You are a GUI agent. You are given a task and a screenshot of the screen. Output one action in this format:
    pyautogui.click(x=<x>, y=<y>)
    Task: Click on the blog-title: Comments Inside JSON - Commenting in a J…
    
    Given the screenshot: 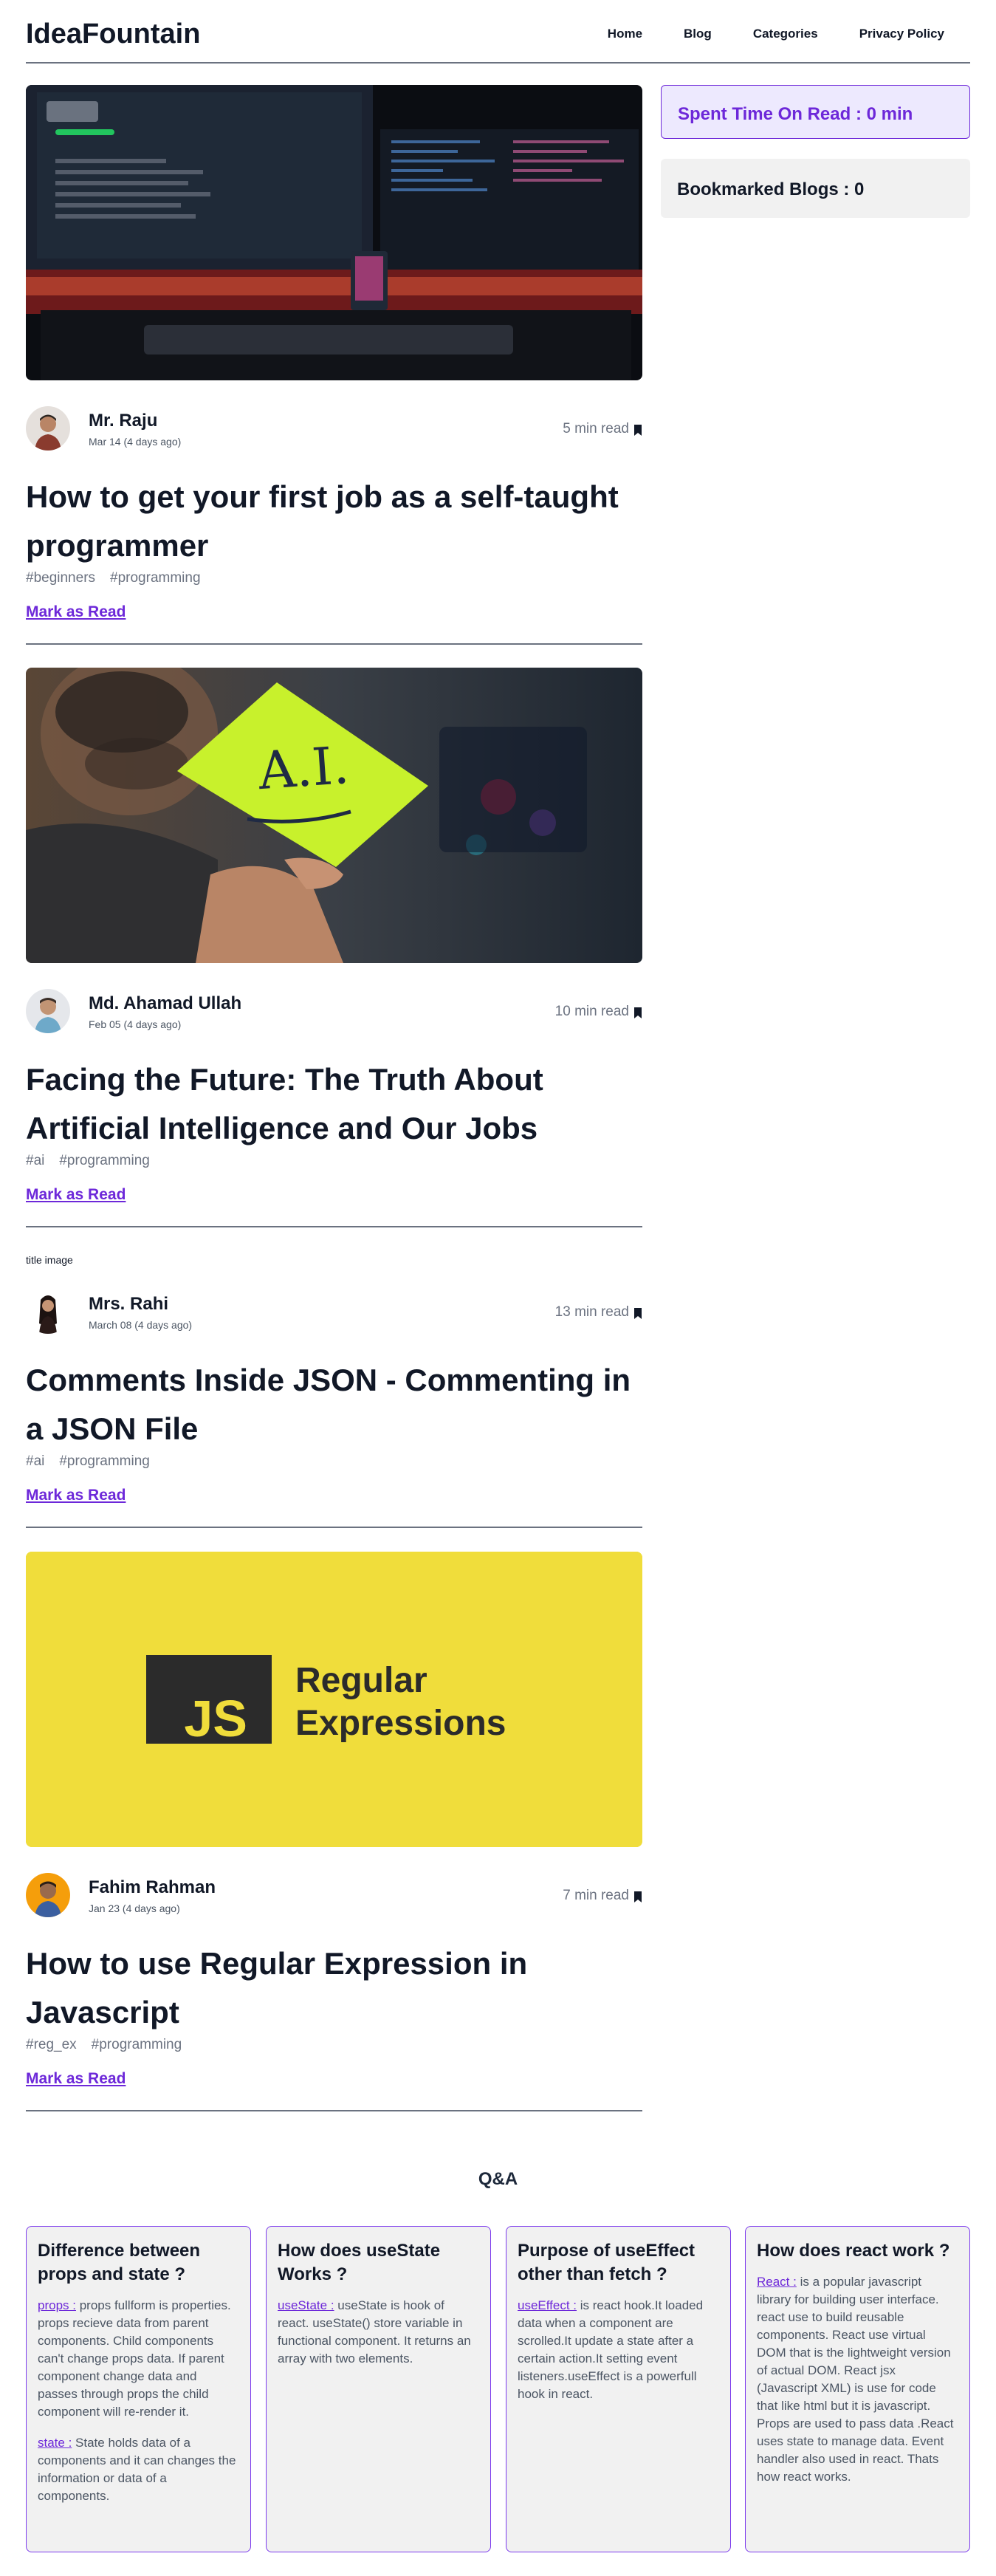 What is the action you would take?
    pyautogui.click(x=334, y=1404)
    